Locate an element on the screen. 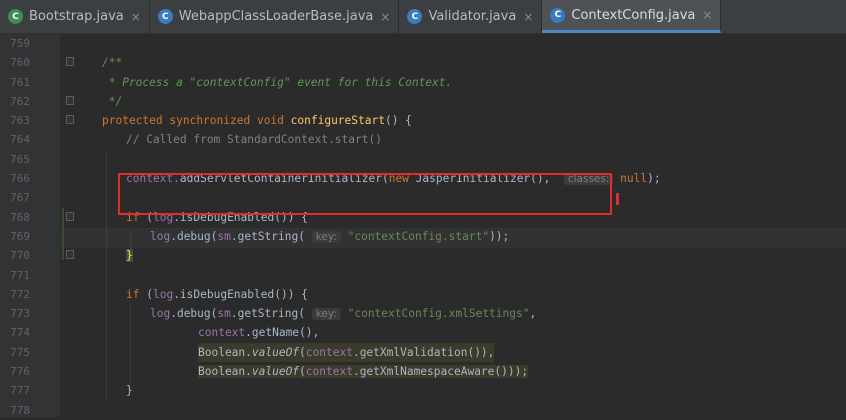 The image size is (846, 420). line-number: 762 is located at coordinates (20, 101).